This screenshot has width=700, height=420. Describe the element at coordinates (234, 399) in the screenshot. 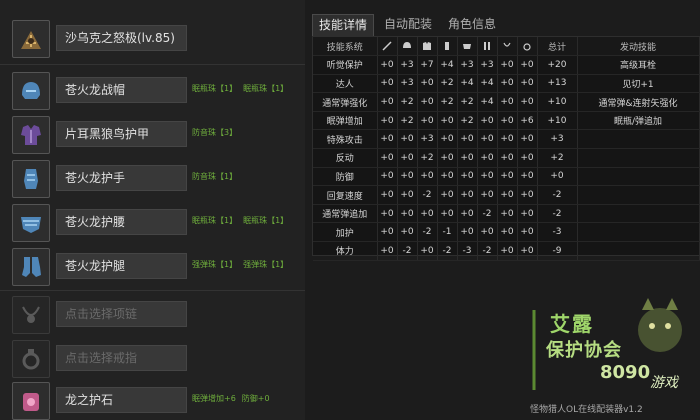

I see `decoration-list-talisman: 眠弹增加+6 防御+0` at that location.